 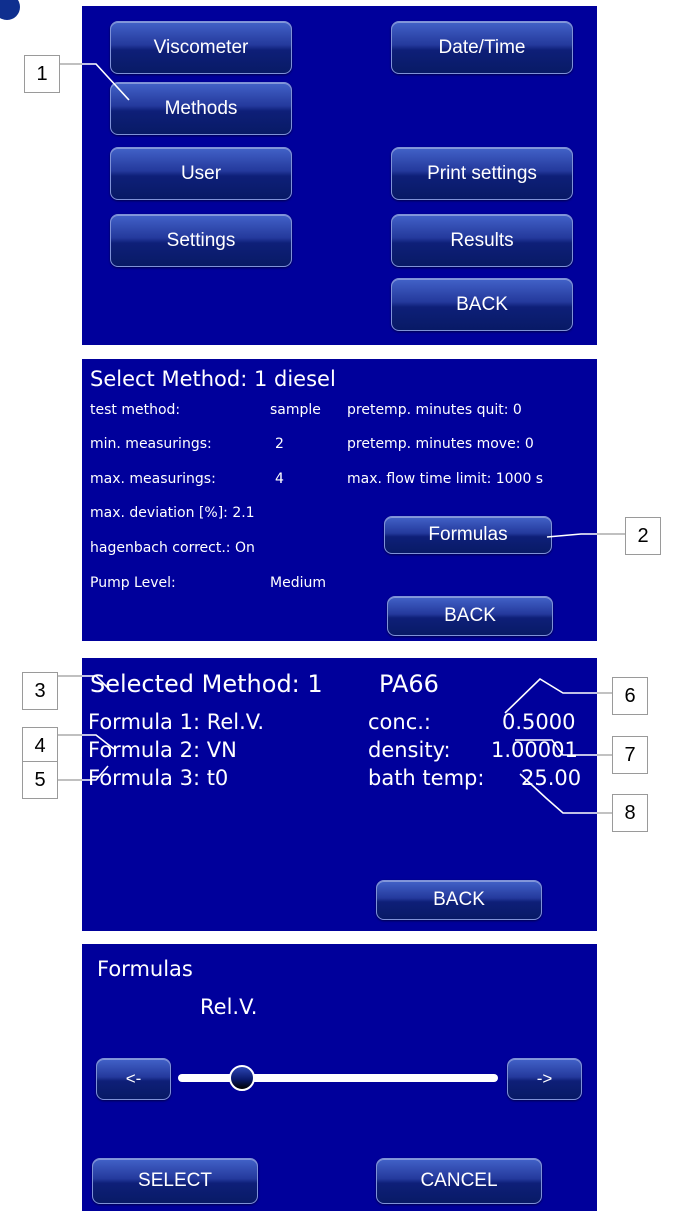 What do you see at coordinates (534, 750) in the screenshot?
I see `density-value: 1.00001` at bounding box center [534, 750].